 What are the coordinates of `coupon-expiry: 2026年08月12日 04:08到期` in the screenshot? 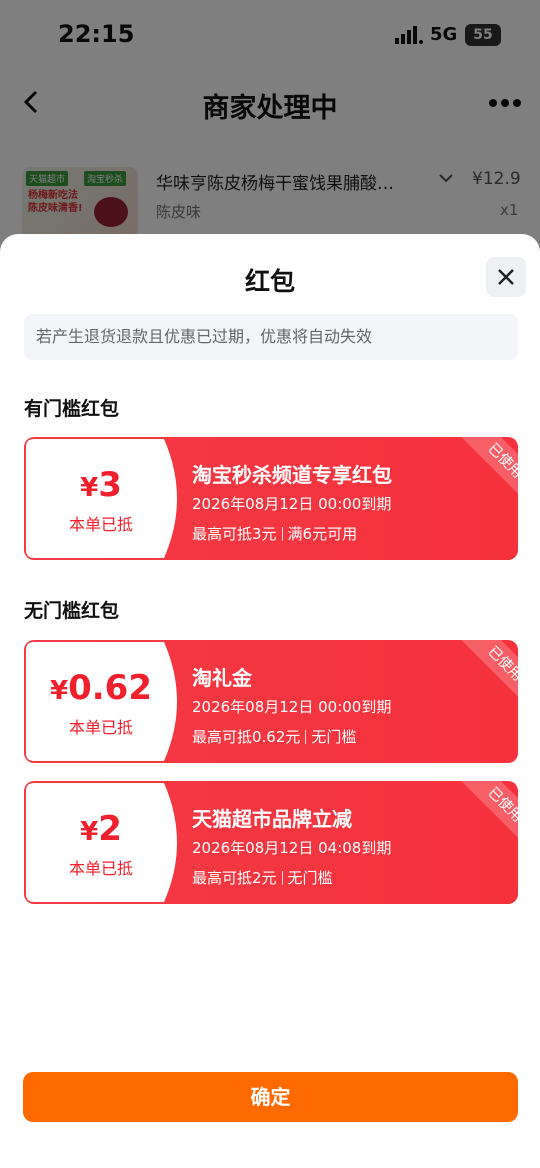 It's located at (292, 848).